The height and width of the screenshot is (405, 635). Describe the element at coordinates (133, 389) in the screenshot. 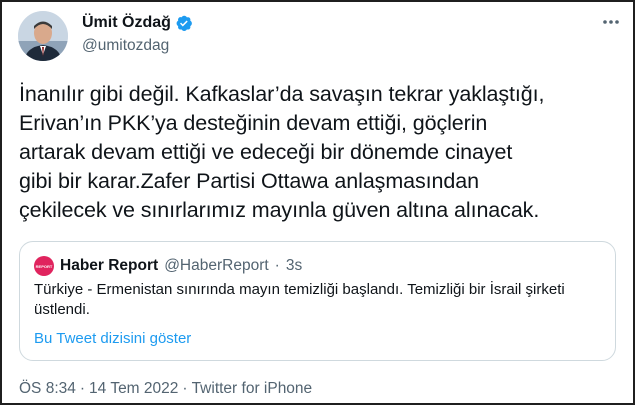

I see `tweet-date: 14 Tem 2022` at that location.